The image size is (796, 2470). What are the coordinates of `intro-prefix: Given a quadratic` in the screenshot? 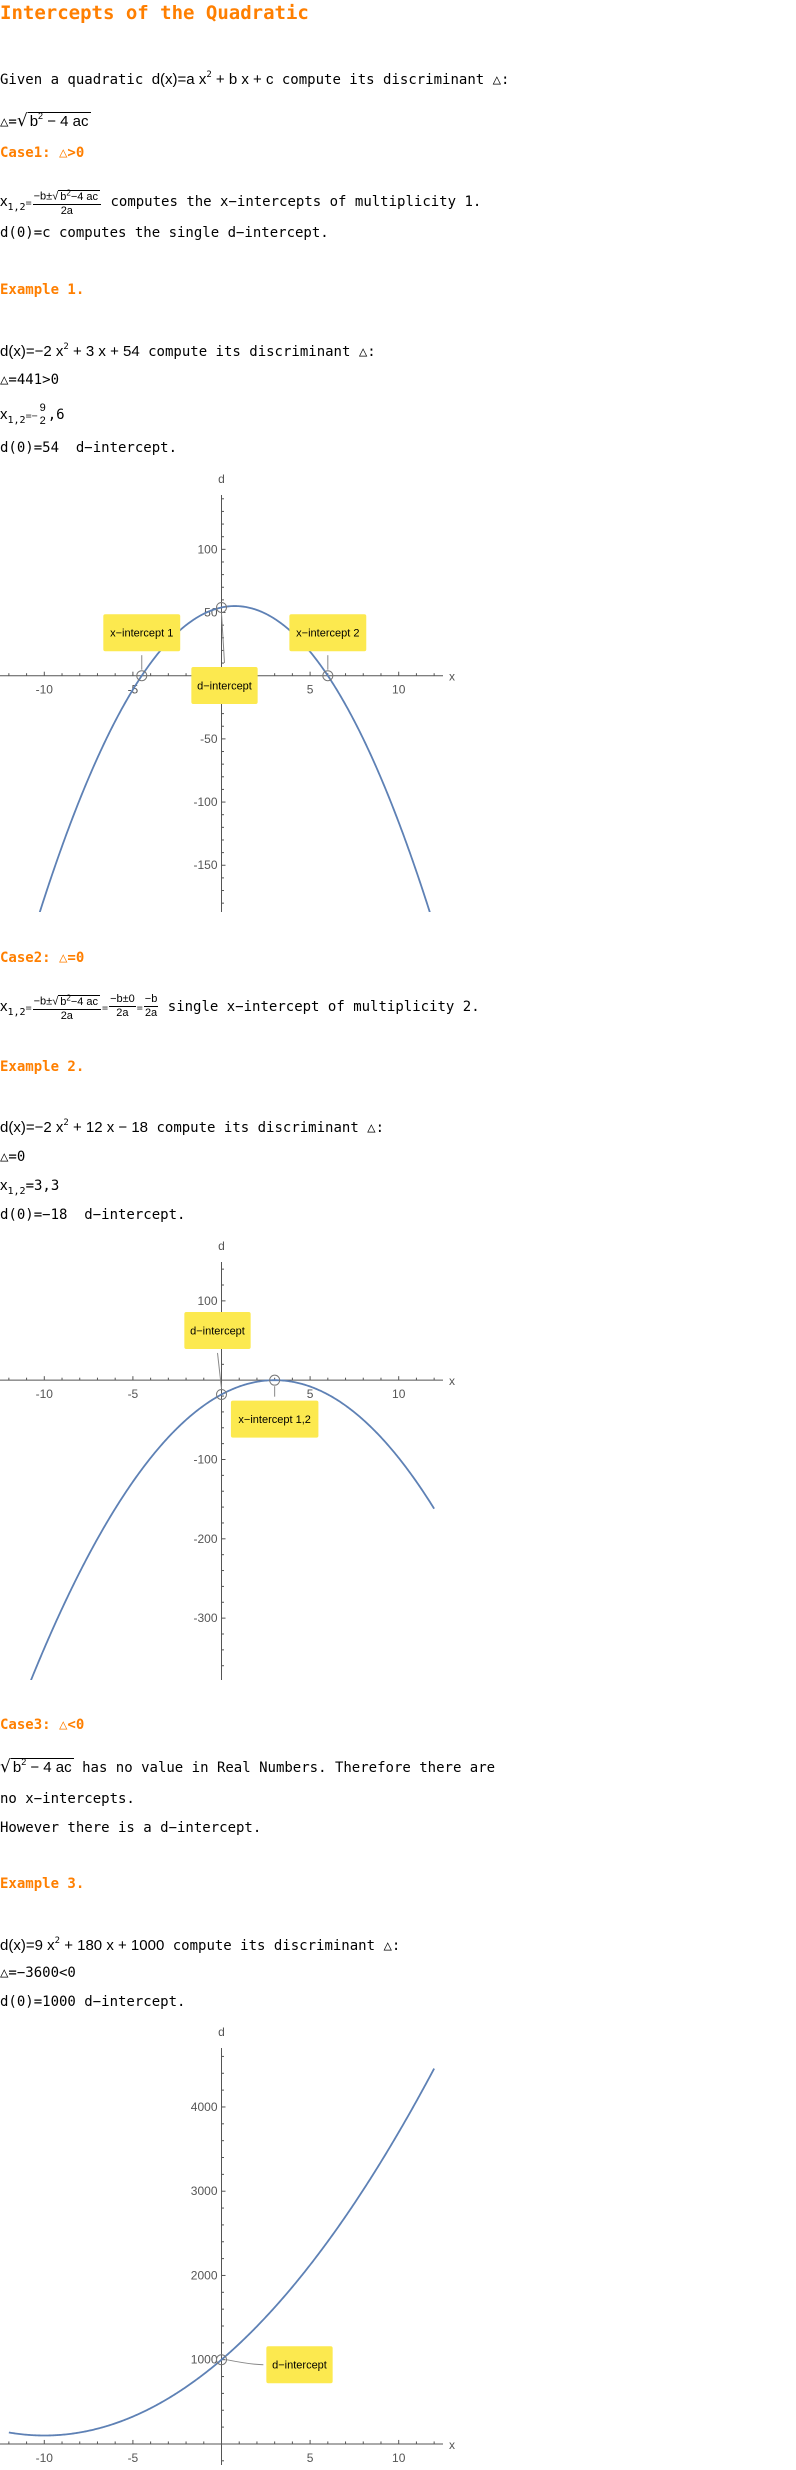 It's located at (76, 80).